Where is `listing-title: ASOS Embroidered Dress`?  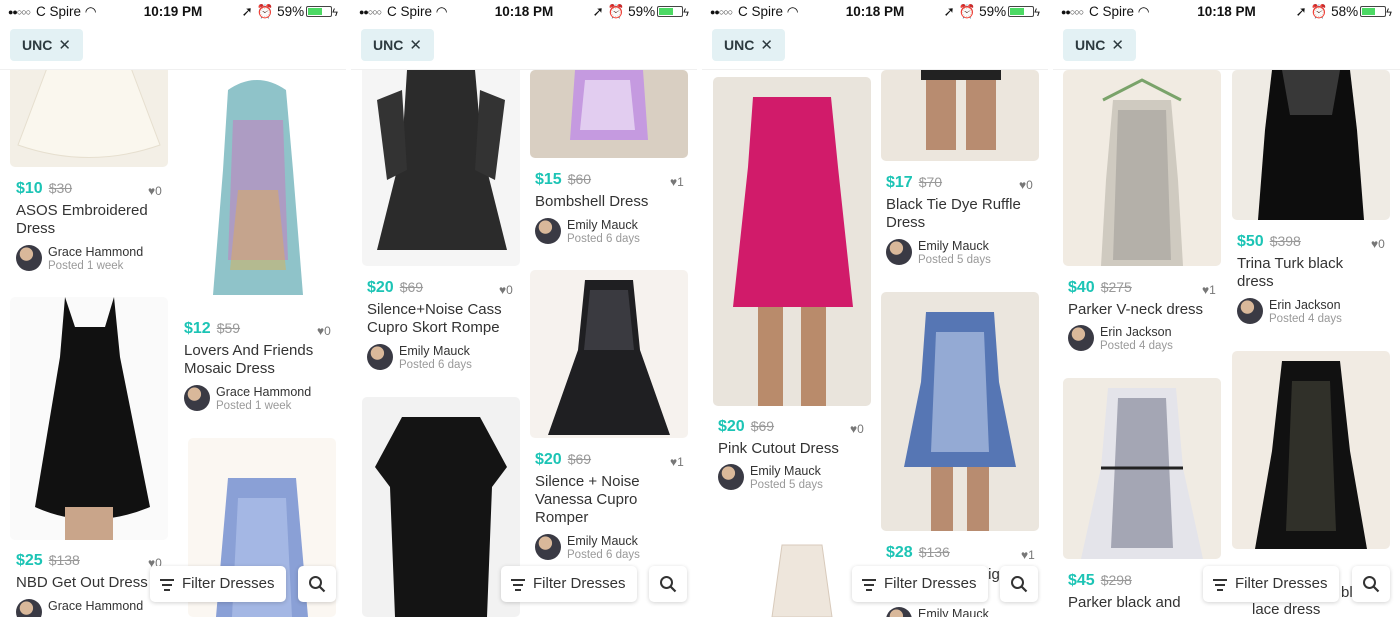 listing-title: ASOS Embroidered Dress is located at coordinates (93, 220).